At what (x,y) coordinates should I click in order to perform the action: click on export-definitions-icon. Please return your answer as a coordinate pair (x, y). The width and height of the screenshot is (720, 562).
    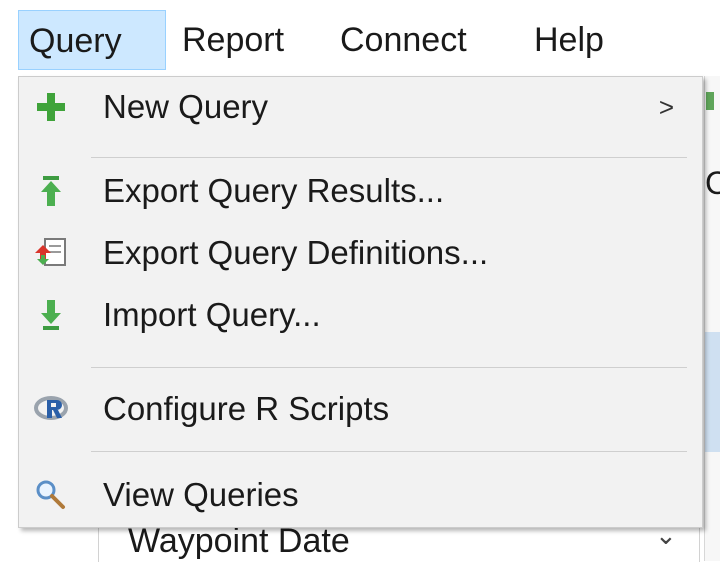
    Looking at the image, I should click on (51, 253).